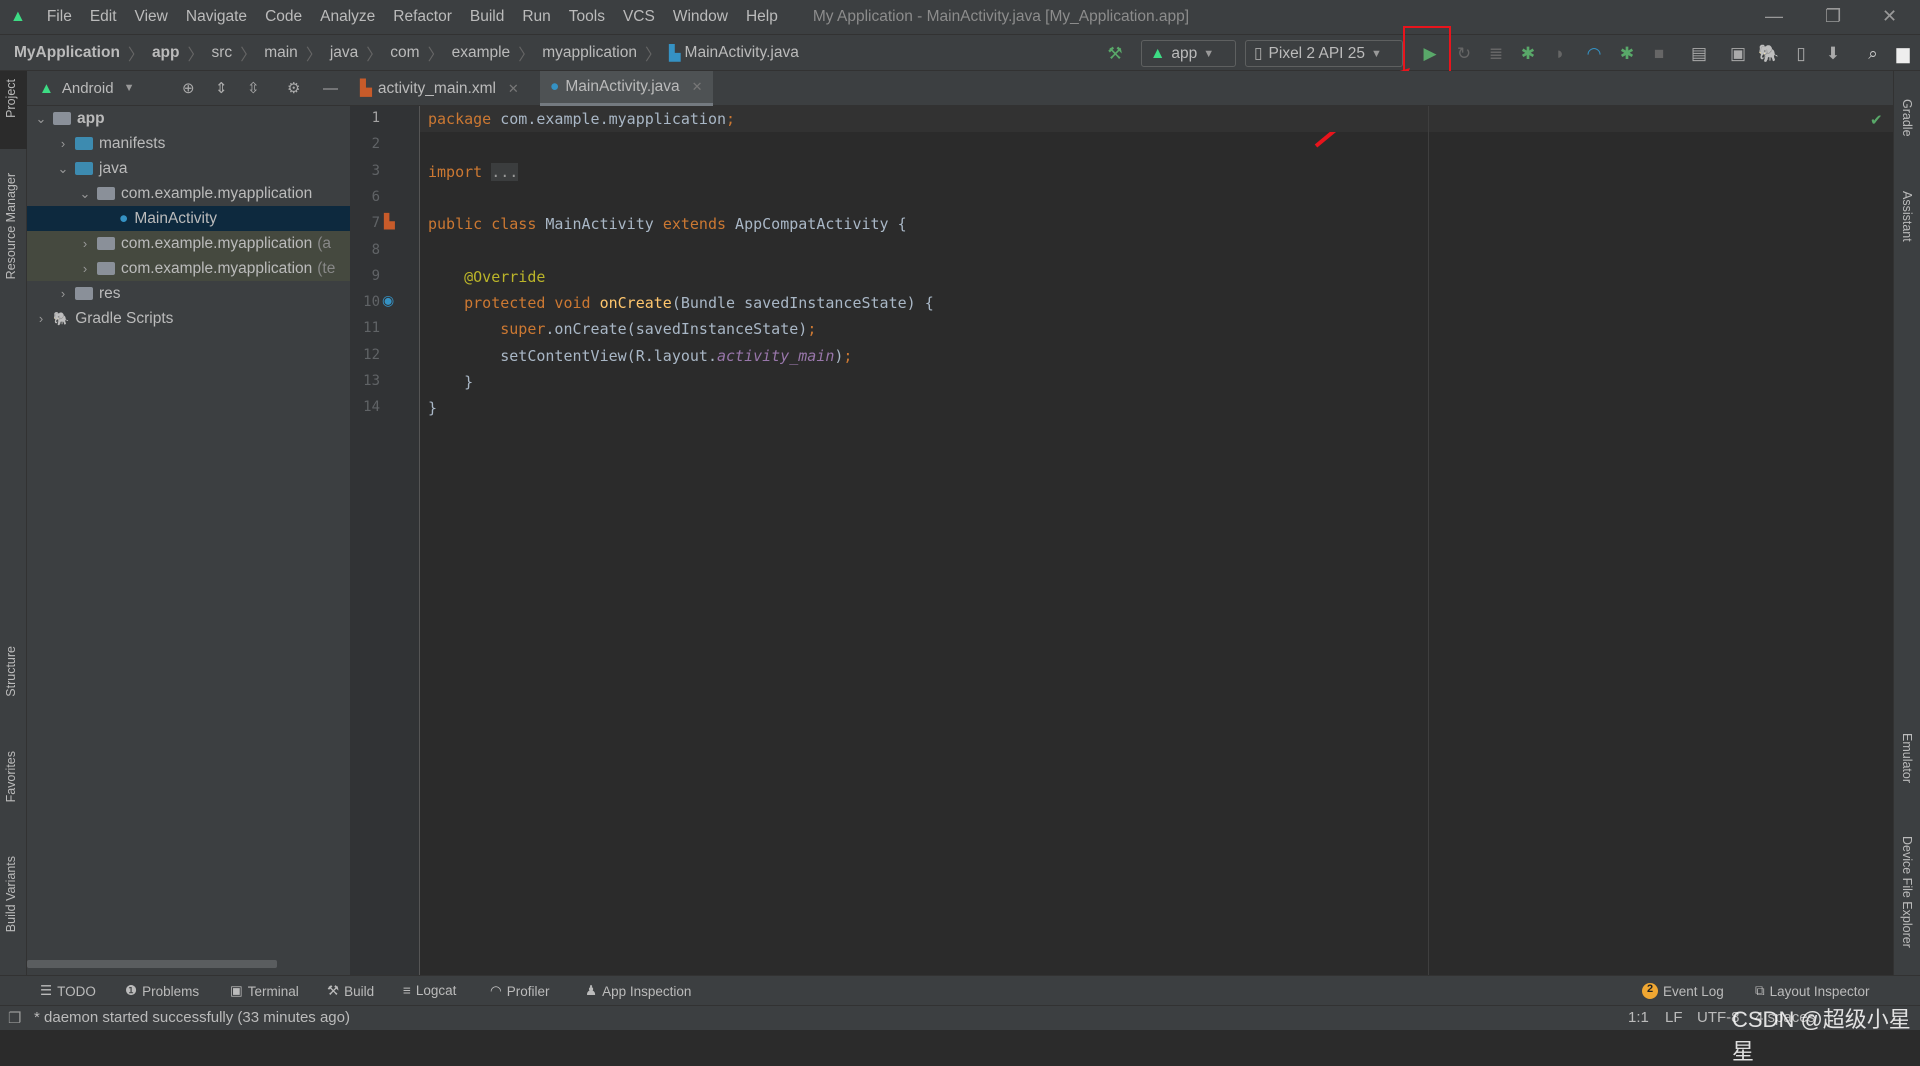 Image resolution: width=1920 pixels, height=1066 pixels. What do you see at coordinates (1627, 54) in the screenshot?
I see `attach-debugger-icon: ✱` at bounding box center [1627, 54].